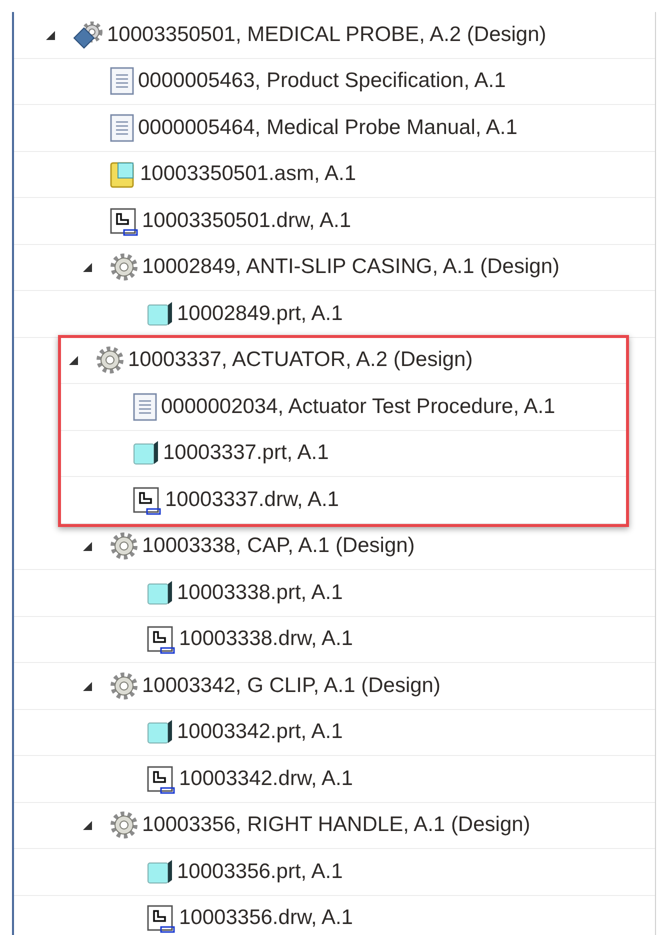 The image size is (662, 935). Describe the element at coordinates (260, 732) in the screenshot. I see `tree-item-label: 10003342.prt, A.1` at that location.